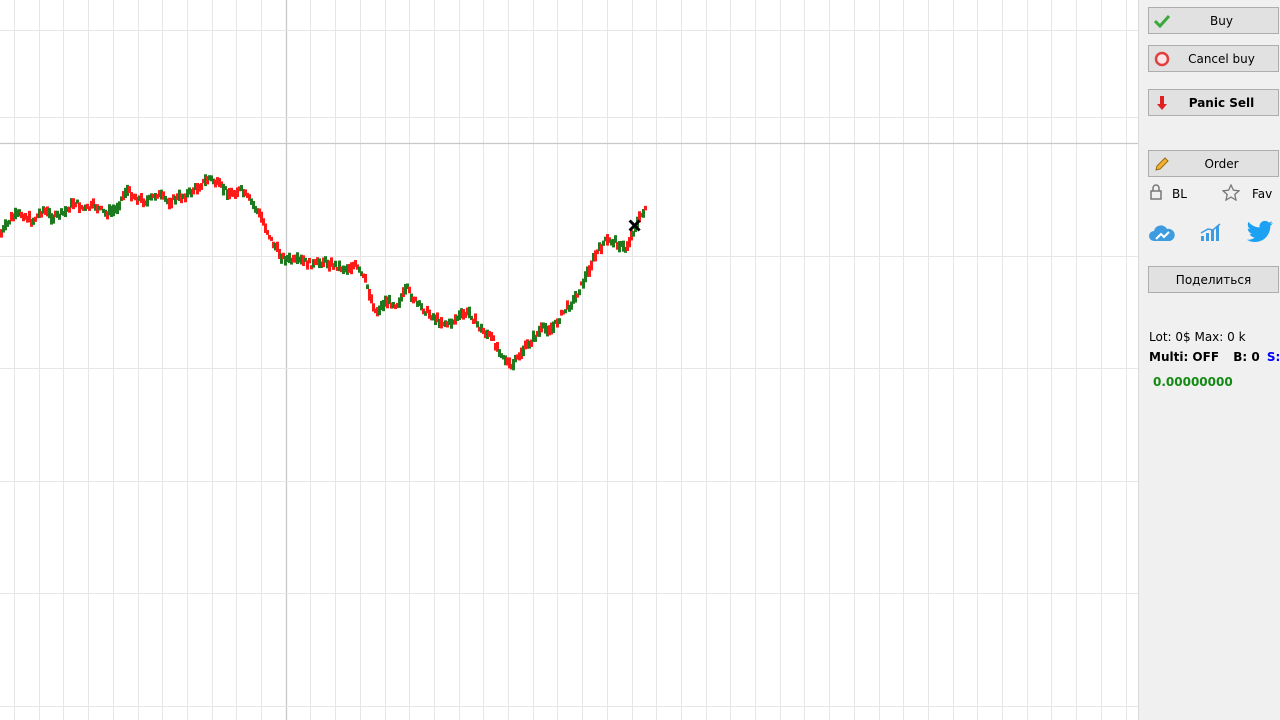 The image size is (1280, 720). I want to click on balance-value: 0.00000000, so click(1193, 382).